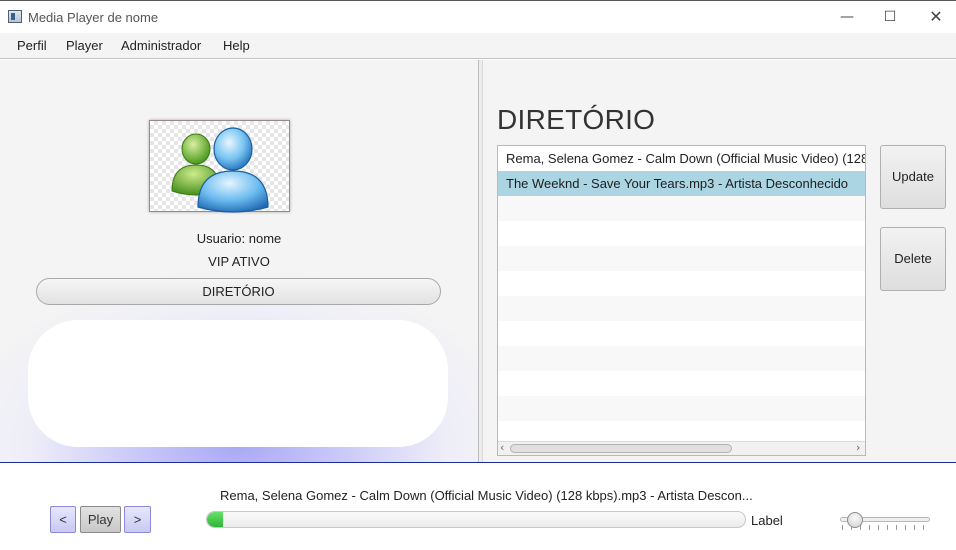 Image resolution: width=956 pixels, height=550 pixels. I want to click on progress-fill, so click(215, 519).